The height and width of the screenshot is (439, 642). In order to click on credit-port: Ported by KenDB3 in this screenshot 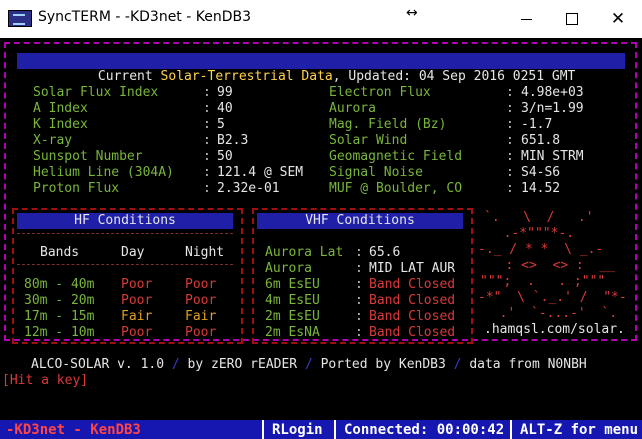, I will do `click(383, 364)`.